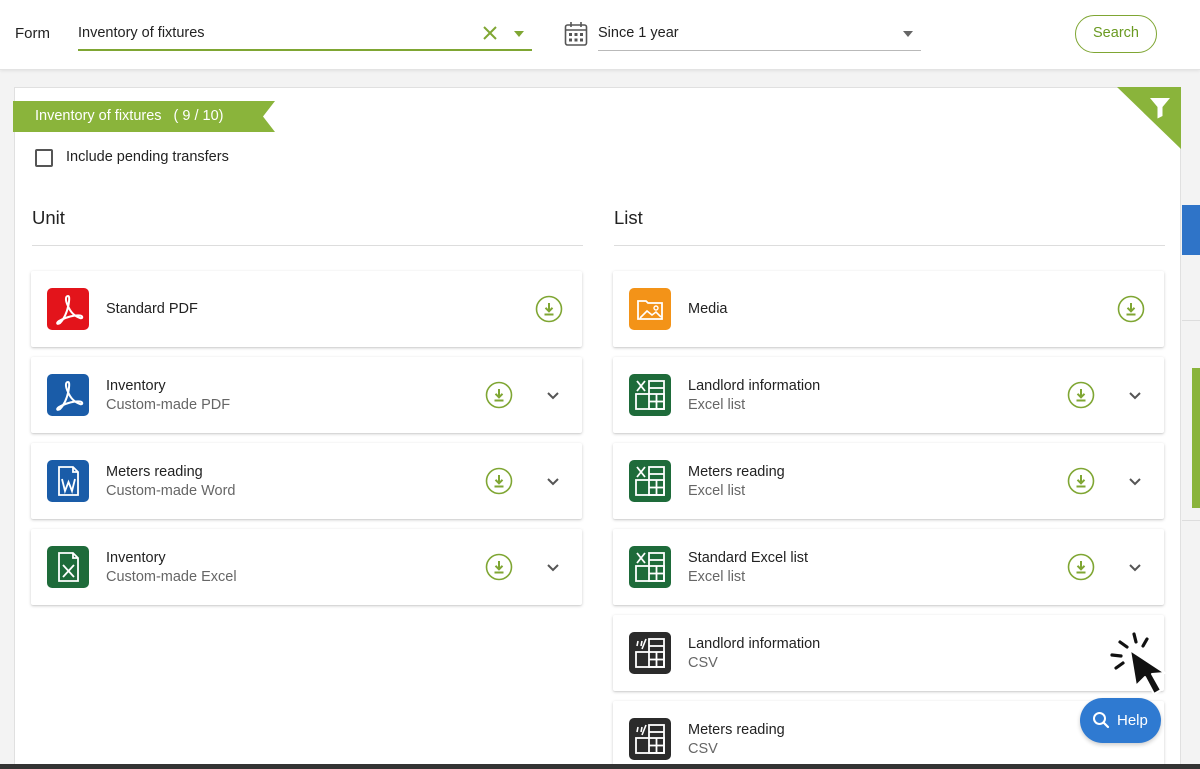  I want to click on period-select-value: Since 1 year, so click(638, 33).